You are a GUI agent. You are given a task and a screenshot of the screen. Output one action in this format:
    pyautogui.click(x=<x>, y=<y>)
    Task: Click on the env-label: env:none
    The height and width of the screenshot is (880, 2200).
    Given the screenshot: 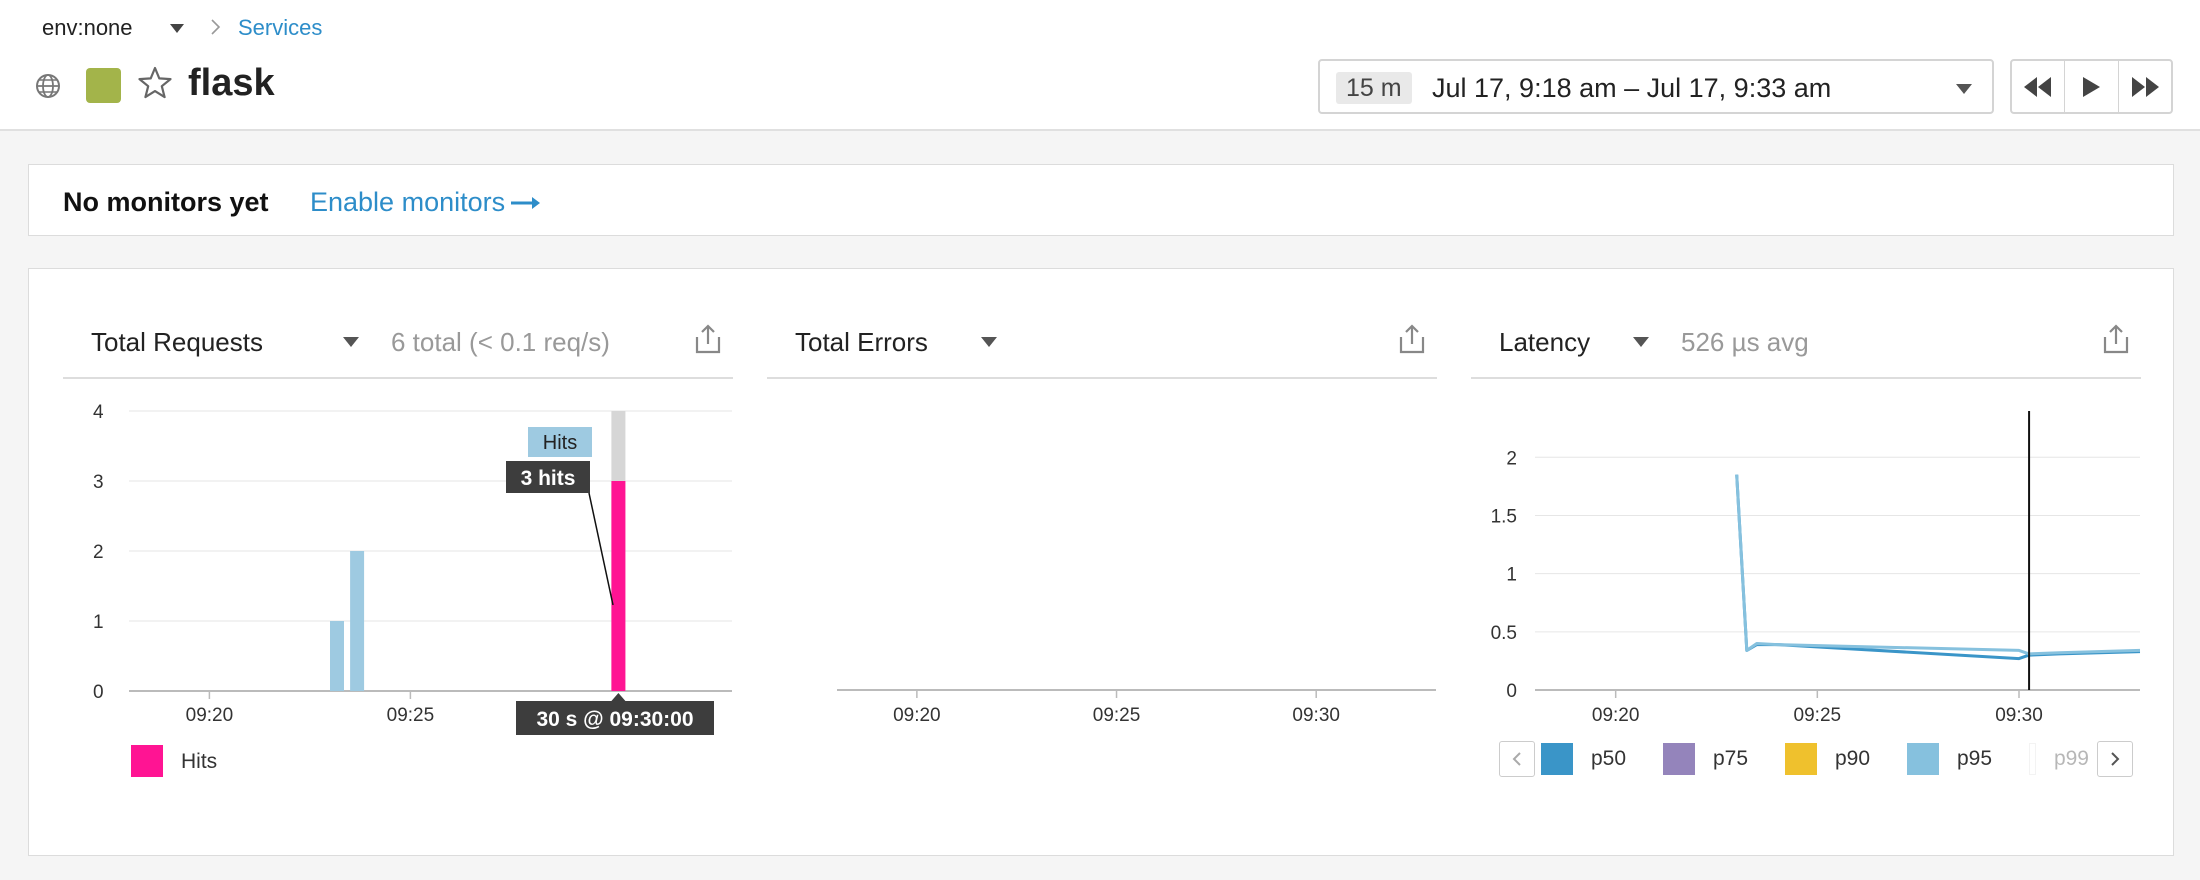 What is the action you would take?
    pyautogui.click(x=87, y=27)
    